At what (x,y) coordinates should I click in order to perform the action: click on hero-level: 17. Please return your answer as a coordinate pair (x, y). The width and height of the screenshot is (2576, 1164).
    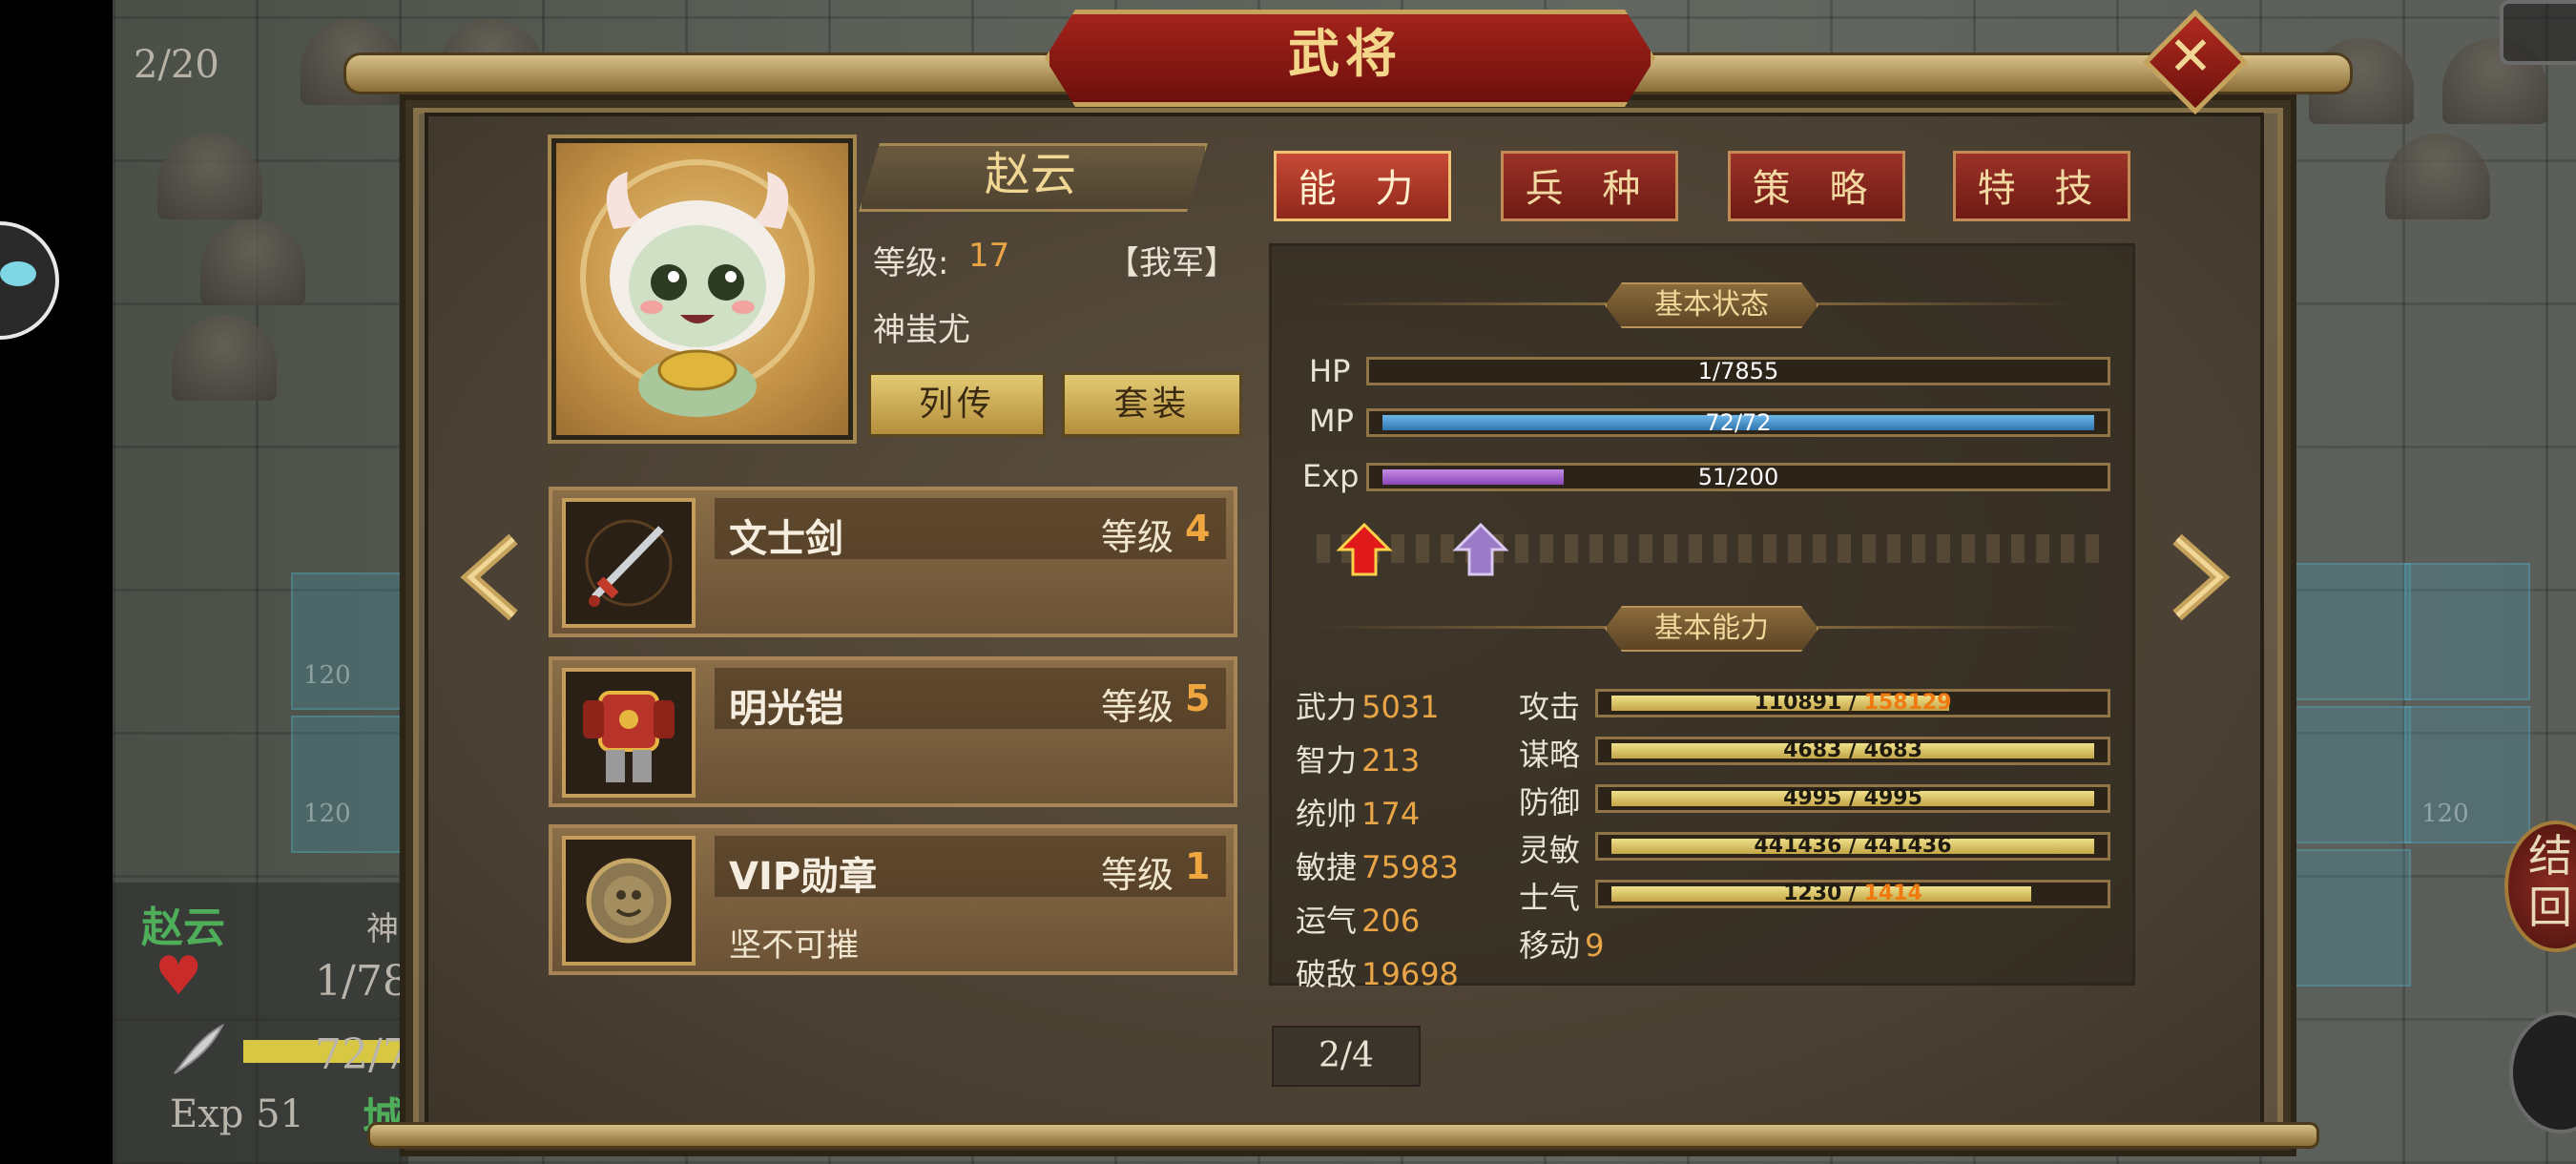
    Looking at the image, I should click on (989, 256).